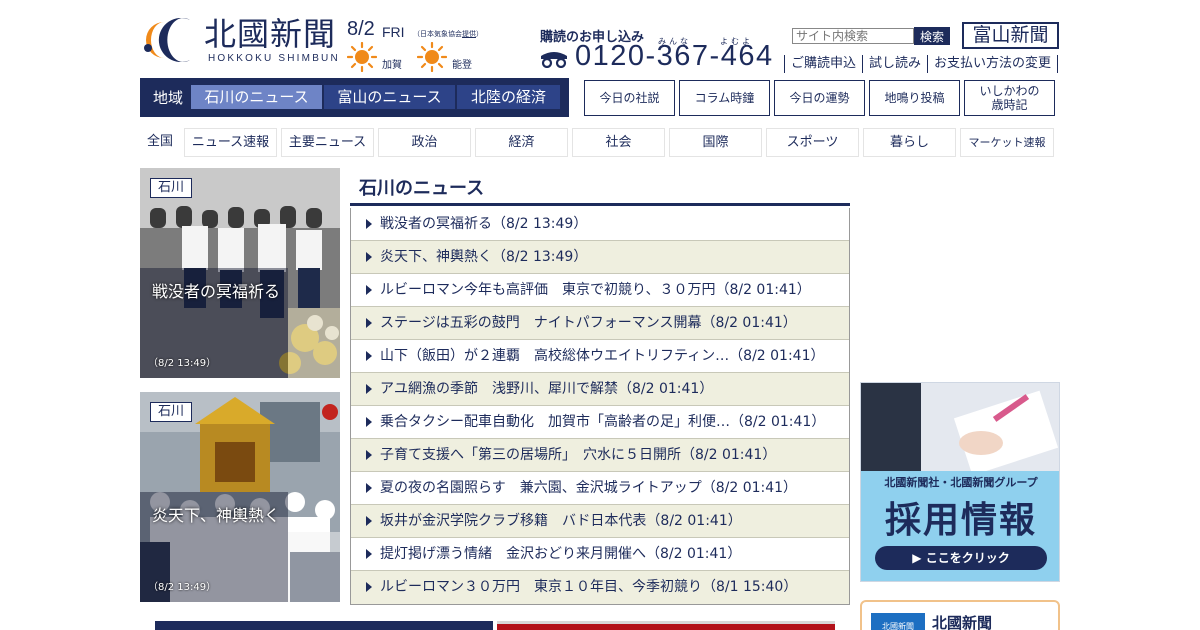 This screenshot has height=630, width=1200. I want to click on category-sports: スポーツ, so click(812, 142).